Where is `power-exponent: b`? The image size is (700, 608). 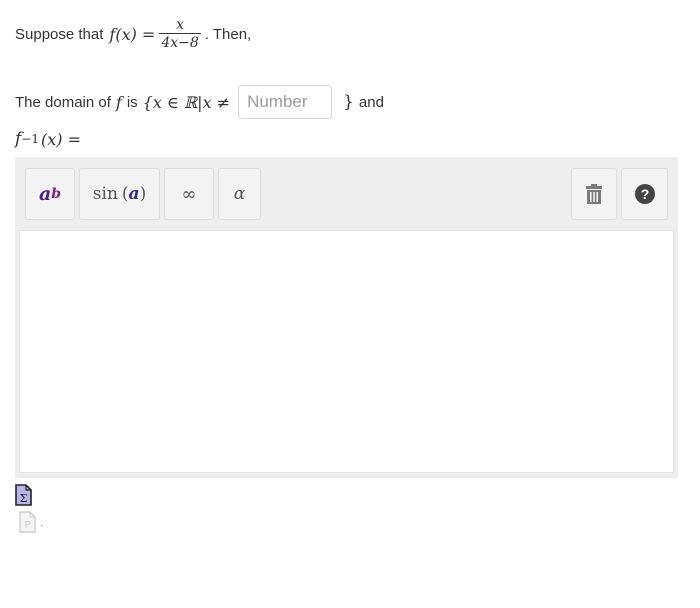 power-exponent: b is located at coordinates (56, 194).